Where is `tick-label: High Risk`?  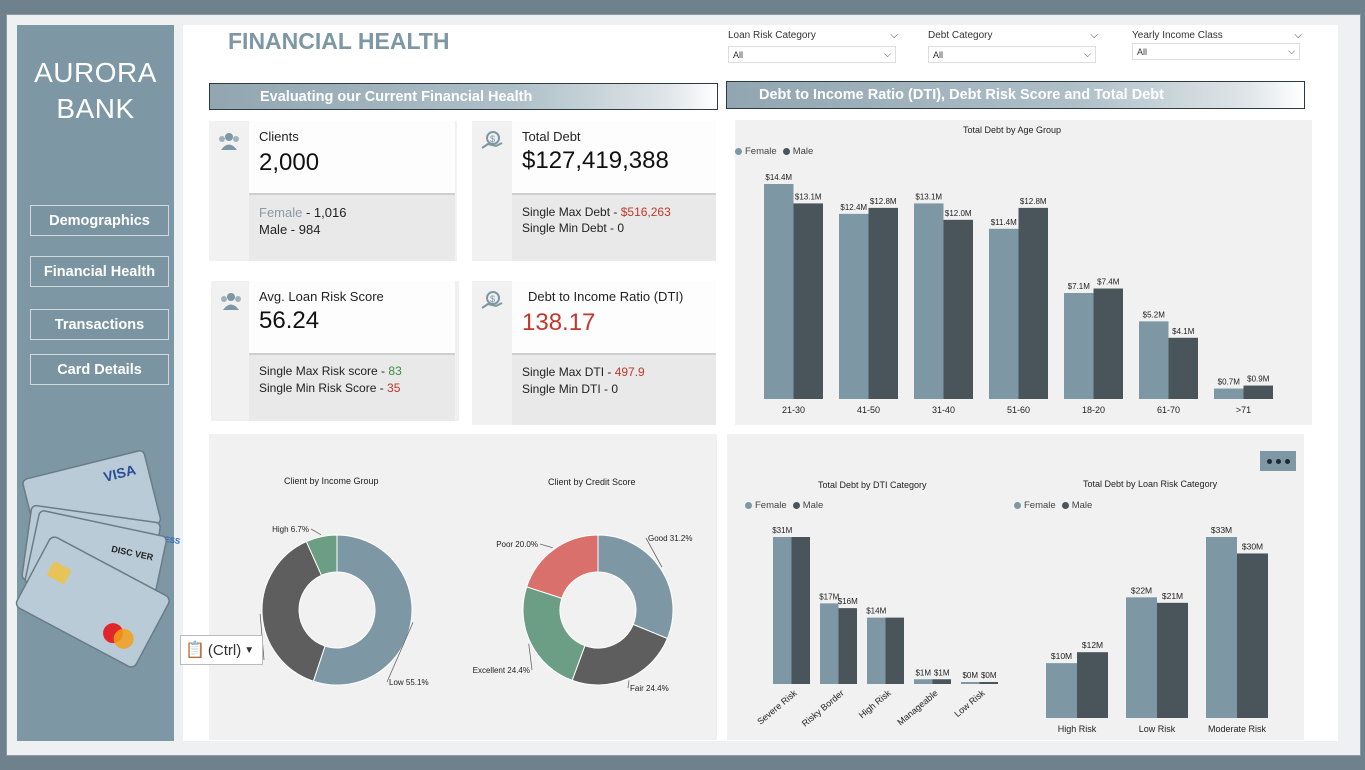
tick-label: High Risk is located at coordinates (1077, 729).